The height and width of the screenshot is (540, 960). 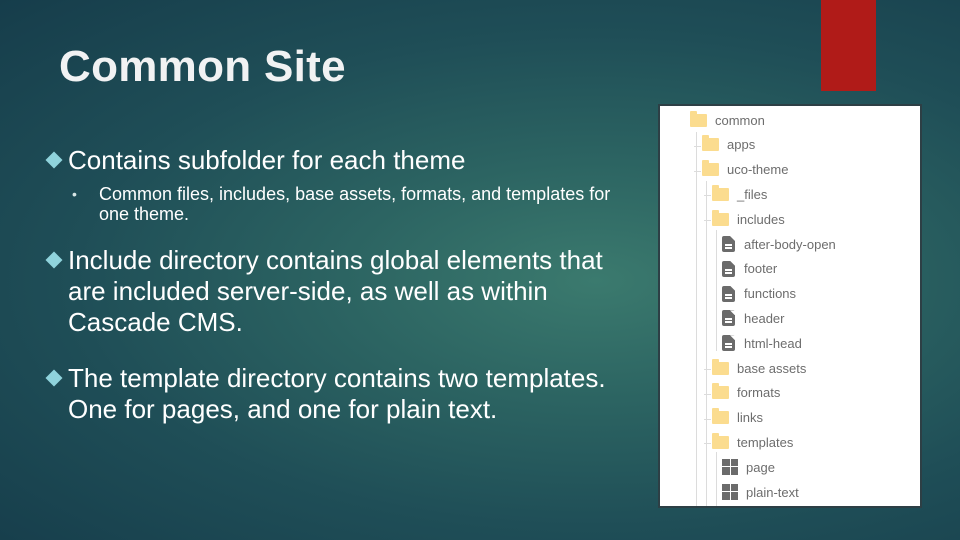 I want to click on tree-item: header, so click(x=753, y=318).